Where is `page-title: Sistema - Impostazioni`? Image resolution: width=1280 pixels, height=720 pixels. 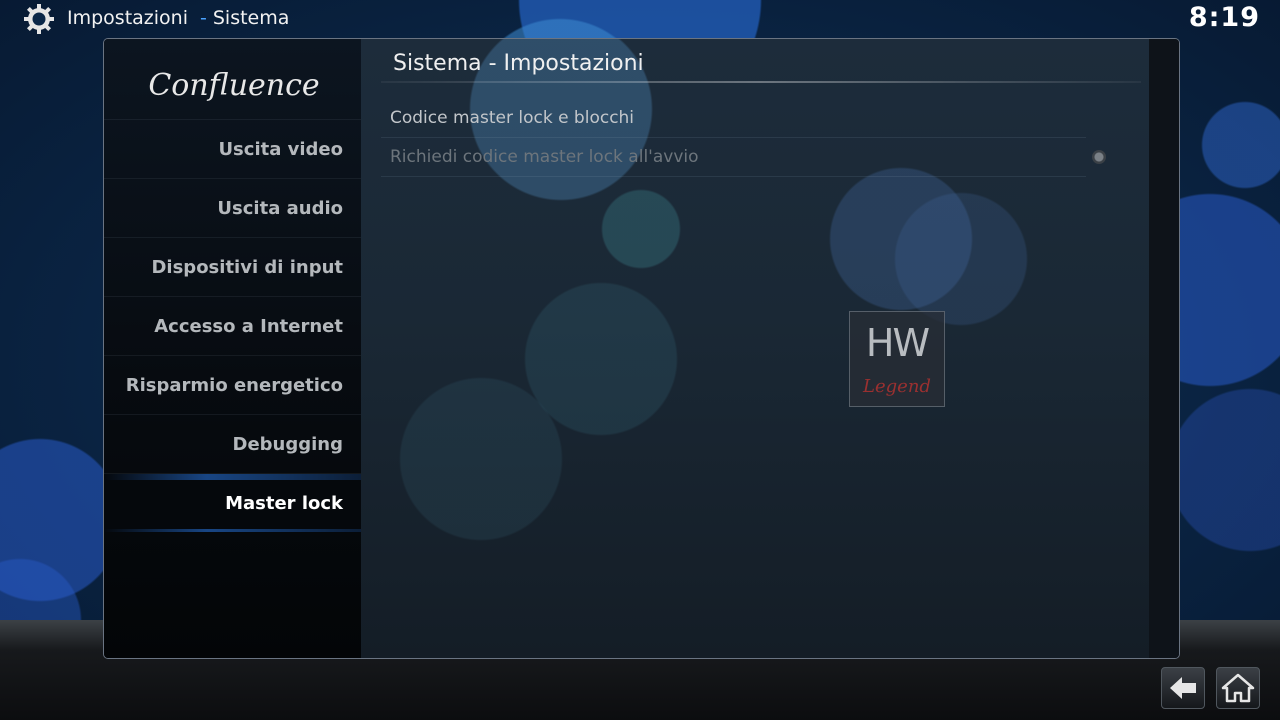 page-title: Sistema - Impostazioni is located at coordinates (518, 63).